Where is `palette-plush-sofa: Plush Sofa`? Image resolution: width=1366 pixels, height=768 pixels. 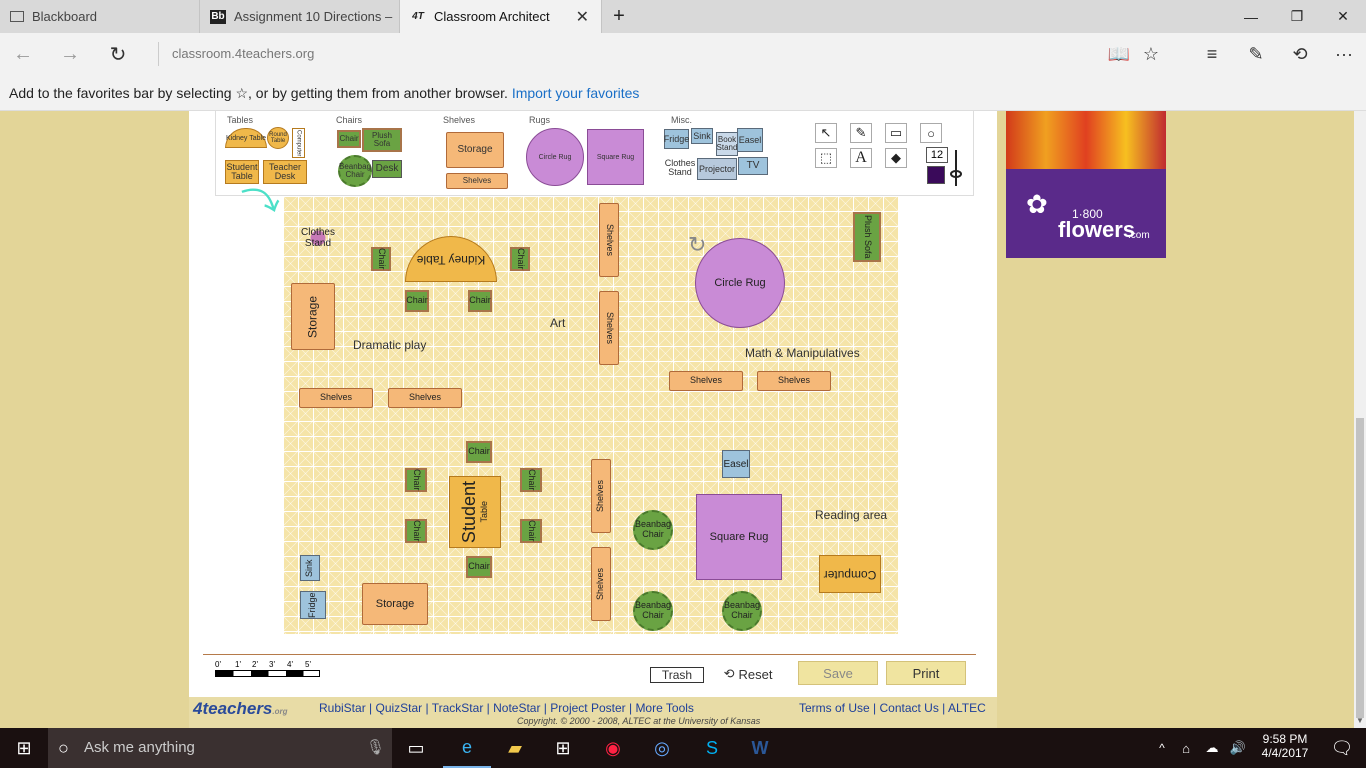 palette-plush-sofa: Plush Sofa is located at coordinates (382, 140).